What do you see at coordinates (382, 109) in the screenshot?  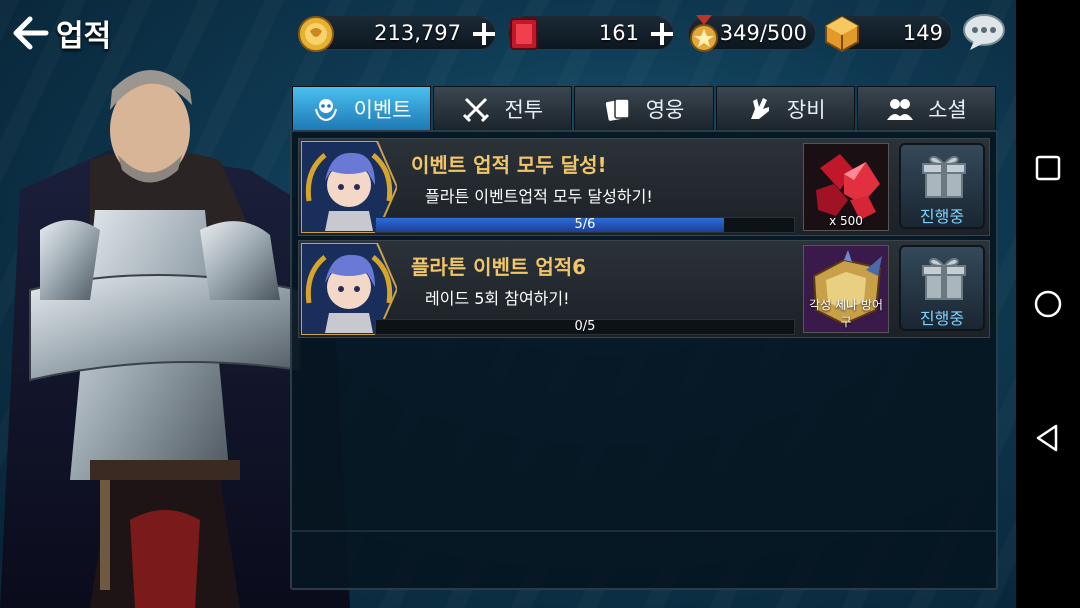 I see `tab-event-label: 이벤트` at bounding box center [382, 109].